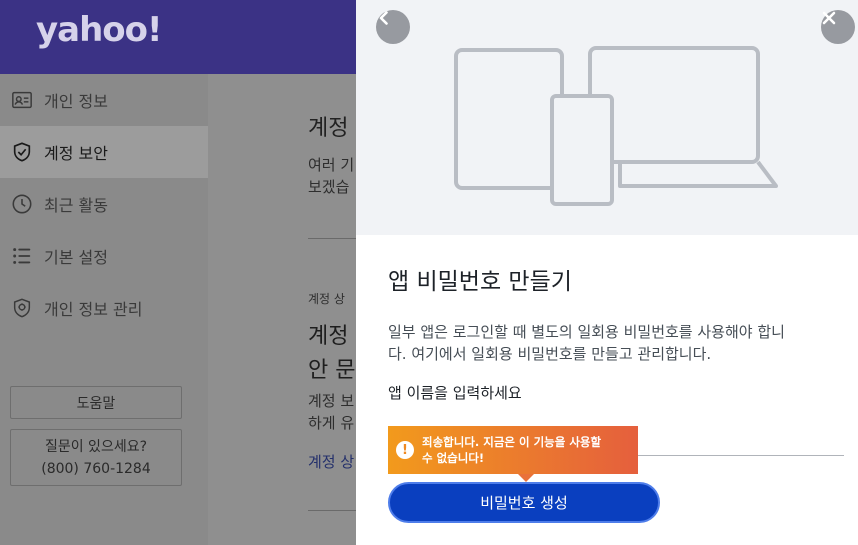 The width and height of the screenshot is (858, 545). I want to click on sidebar-item-label: 최근 활동, so click(76, 205).